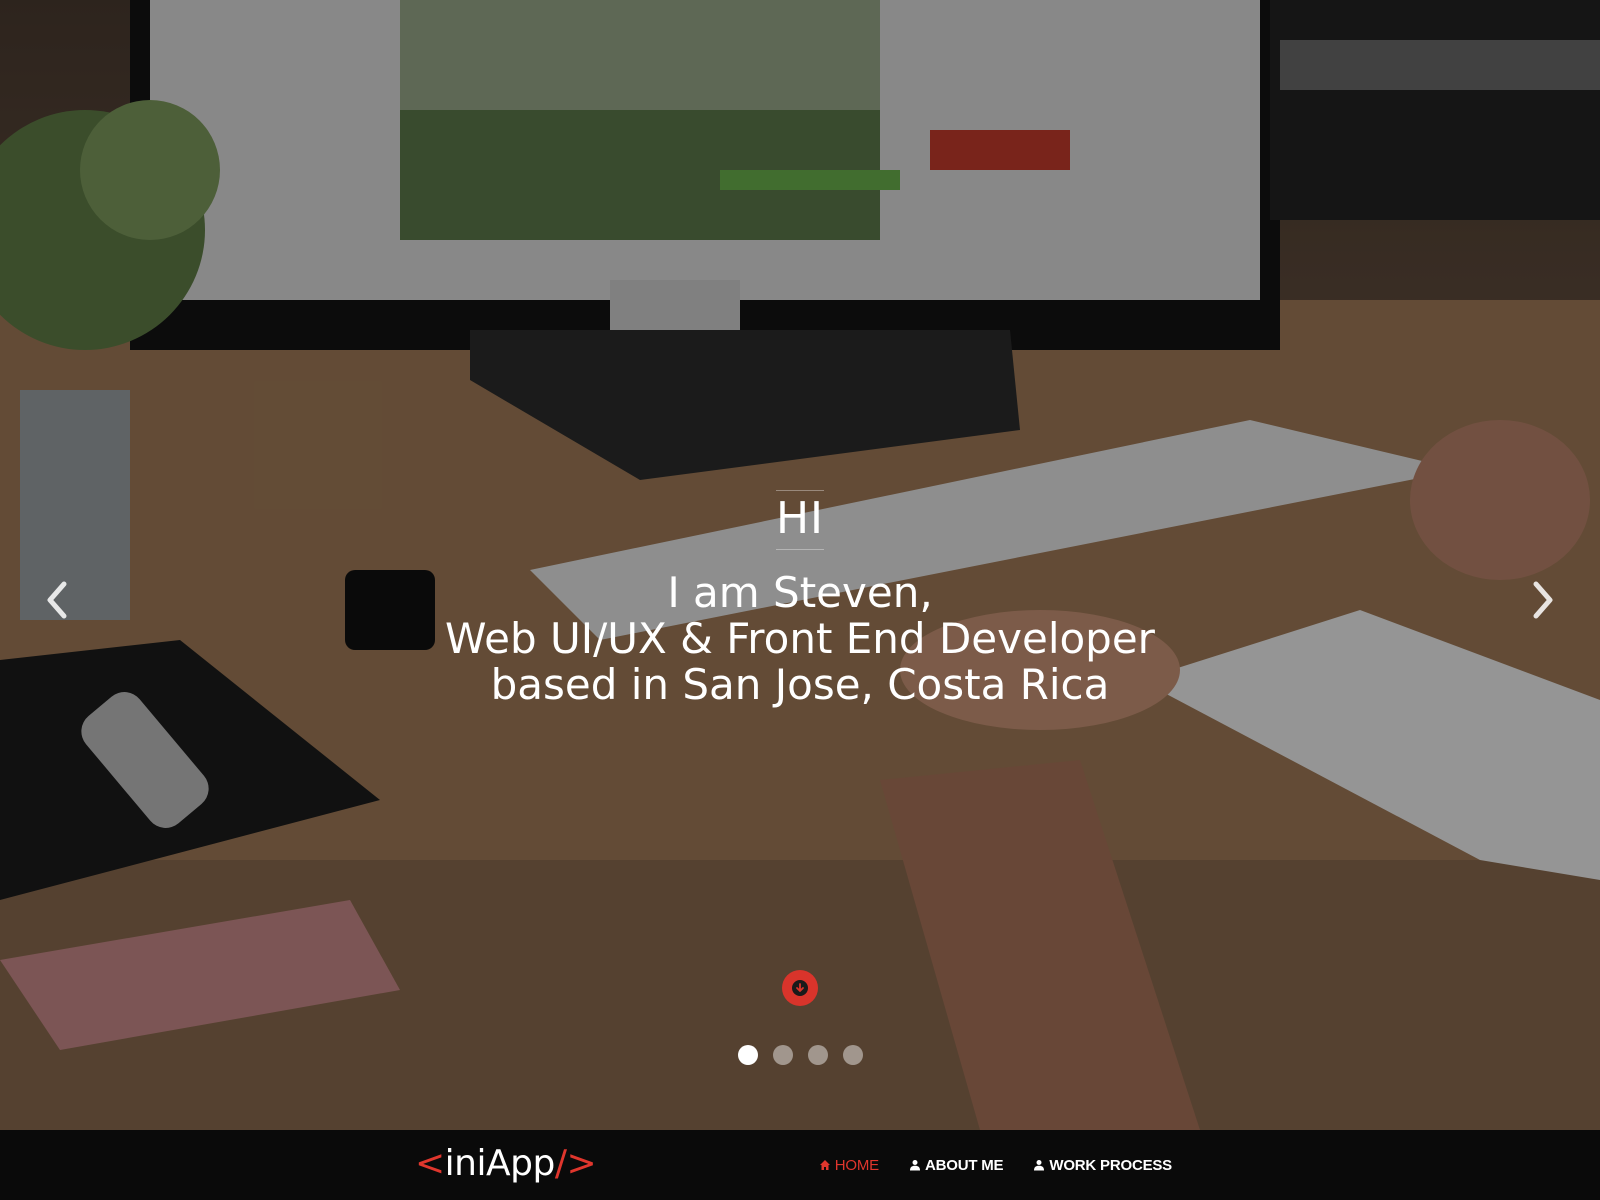 The image size is (1600, 1200). What do you see at coordinates (856, 1165) in the screenshot?
I see `nav-item-label: HOME` at bounding box center [856, 1165].